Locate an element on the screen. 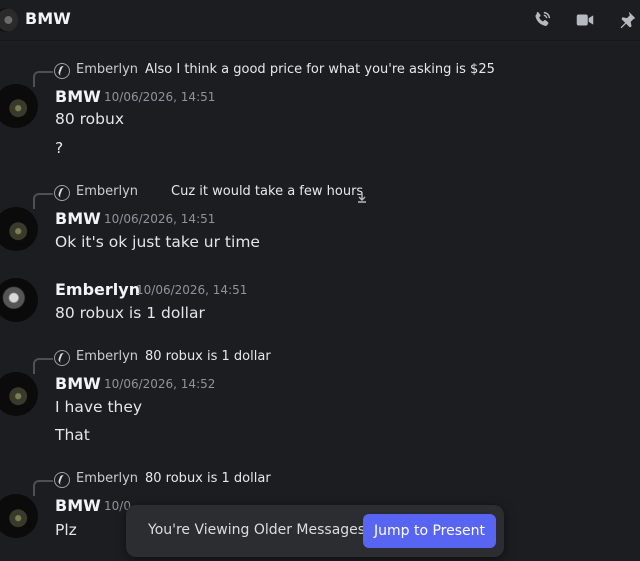 Image resolution: width=640 pixels, height=561 pixels. message-text: 80 robux is located at coordinates (90, 119).